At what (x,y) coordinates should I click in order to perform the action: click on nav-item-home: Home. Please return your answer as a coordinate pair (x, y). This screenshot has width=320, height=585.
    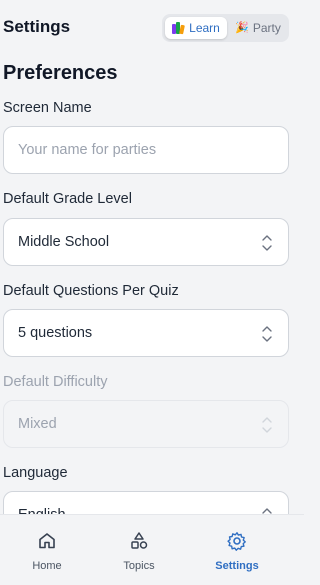
    Looking at the image, I should click on (47, 550).